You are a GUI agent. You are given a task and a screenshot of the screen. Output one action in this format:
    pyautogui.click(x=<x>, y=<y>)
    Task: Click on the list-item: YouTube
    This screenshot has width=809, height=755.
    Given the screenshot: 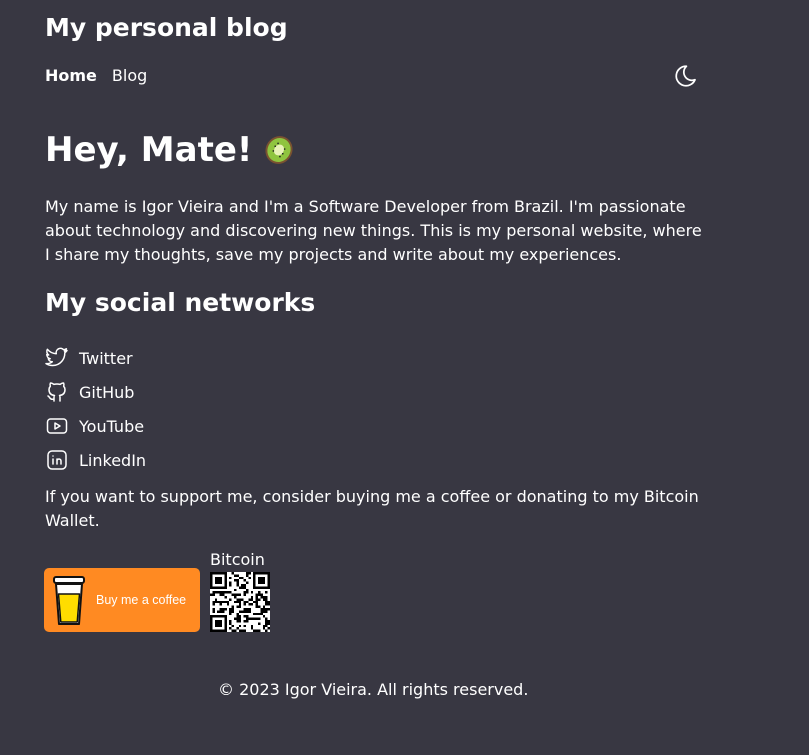 What is the action you would take?
    pyautogui.click(x=95, y=426)
    